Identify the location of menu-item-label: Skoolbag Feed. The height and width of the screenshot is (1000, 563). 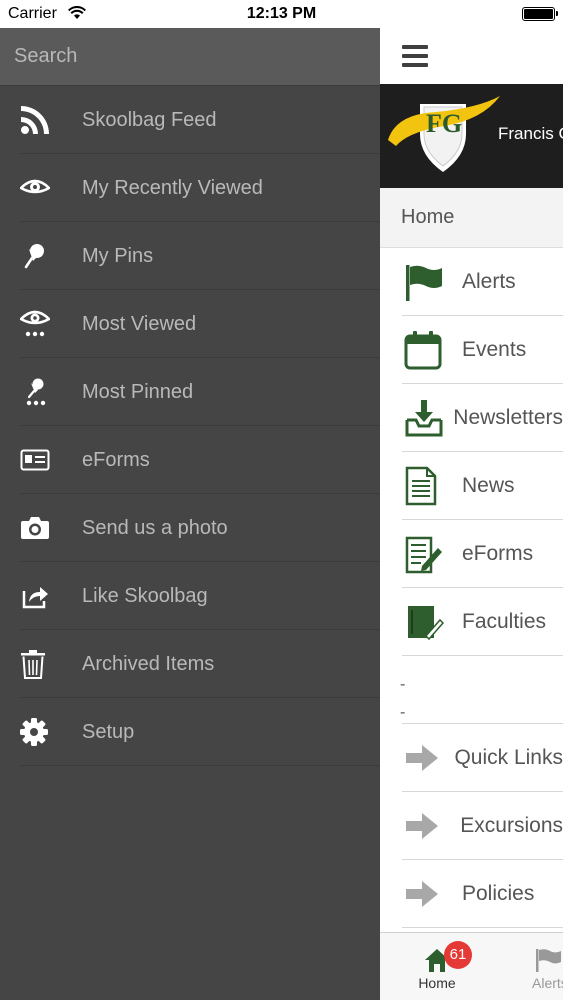
(149, 119).